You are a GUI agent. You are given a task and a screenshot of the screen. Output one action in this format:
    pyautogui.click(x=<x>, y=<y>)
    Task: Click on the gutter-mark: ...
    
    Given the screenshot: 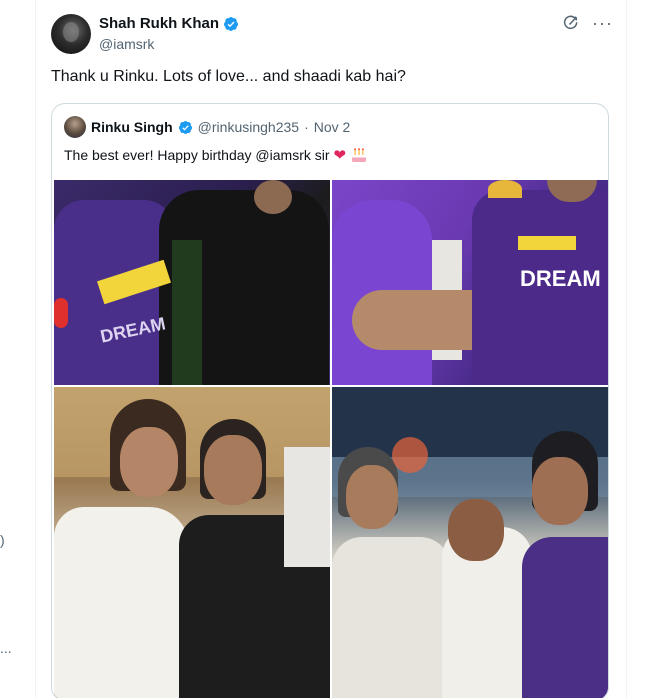 What is the action you would take?
    pyautogui.click(x=6, y=648)
    